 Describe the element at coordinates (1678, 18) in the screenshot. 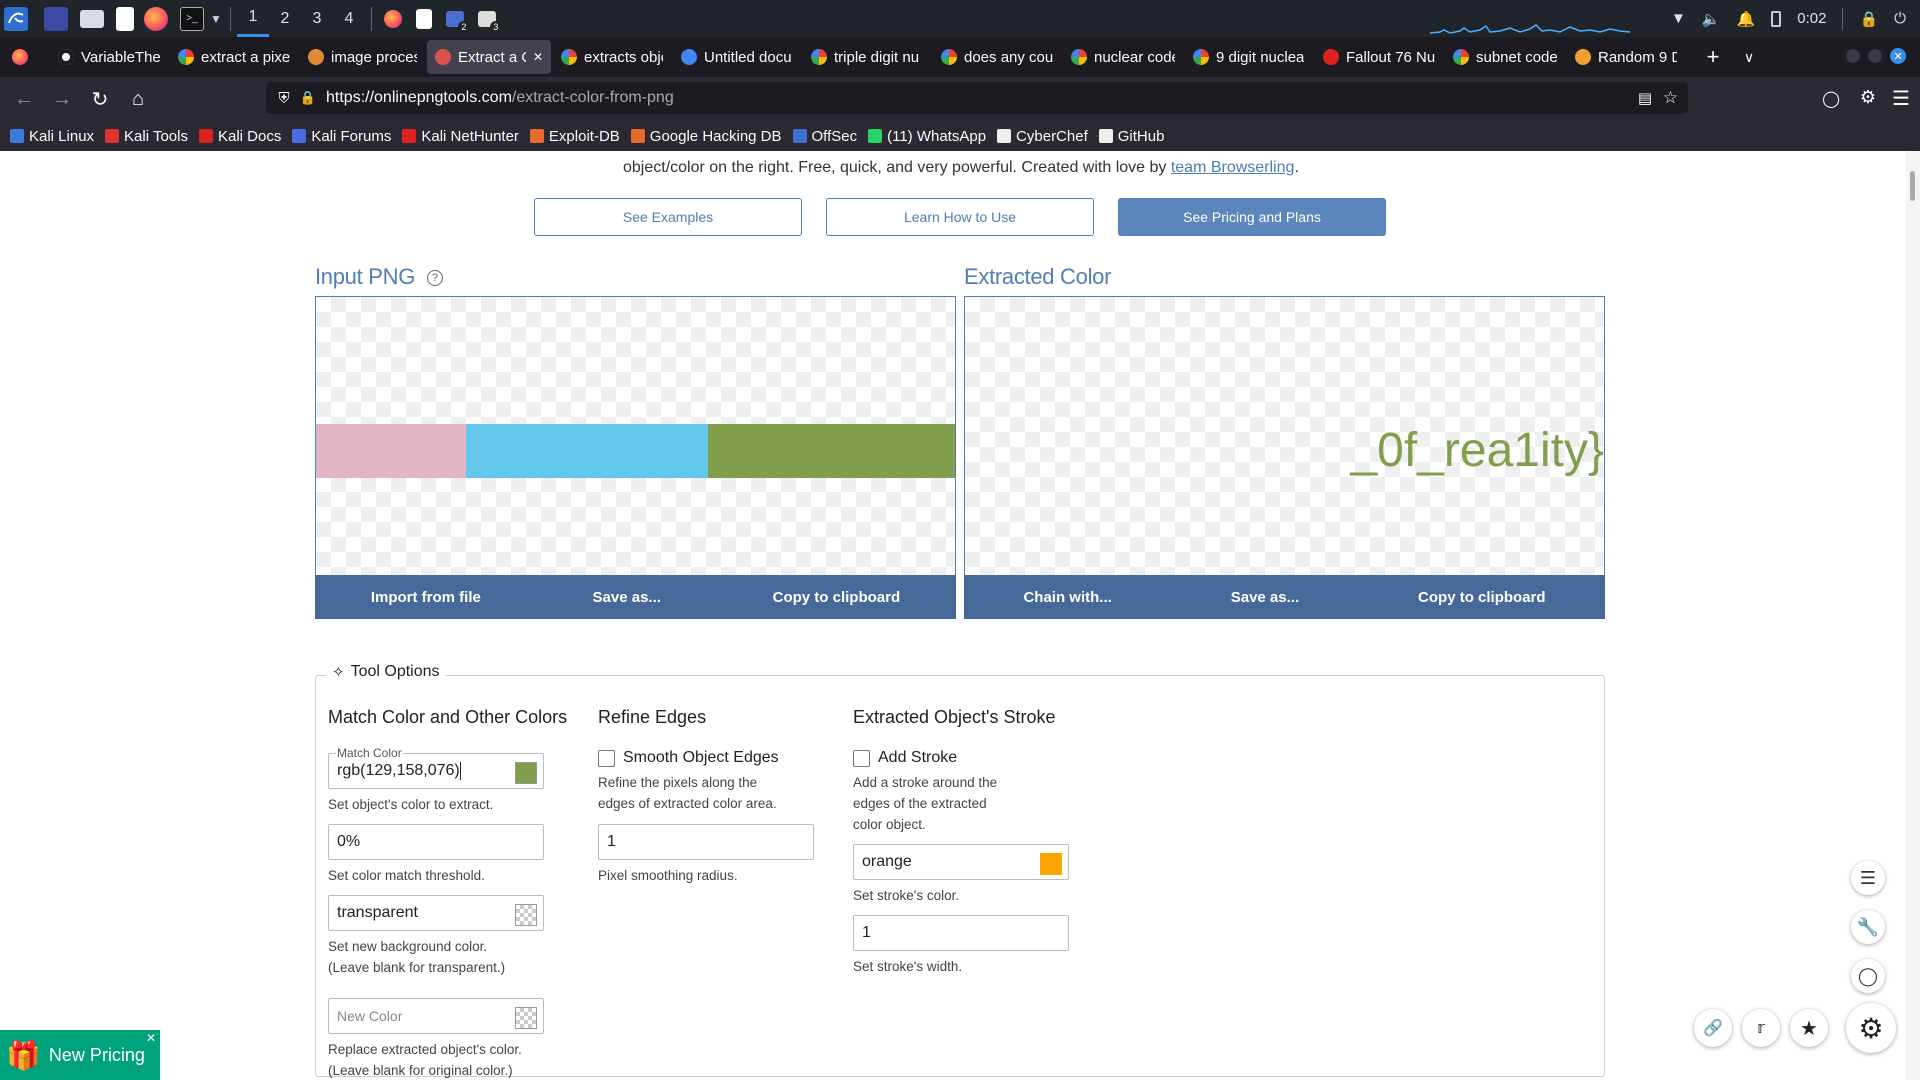

I see `wifi-icon: ▼` at that location.